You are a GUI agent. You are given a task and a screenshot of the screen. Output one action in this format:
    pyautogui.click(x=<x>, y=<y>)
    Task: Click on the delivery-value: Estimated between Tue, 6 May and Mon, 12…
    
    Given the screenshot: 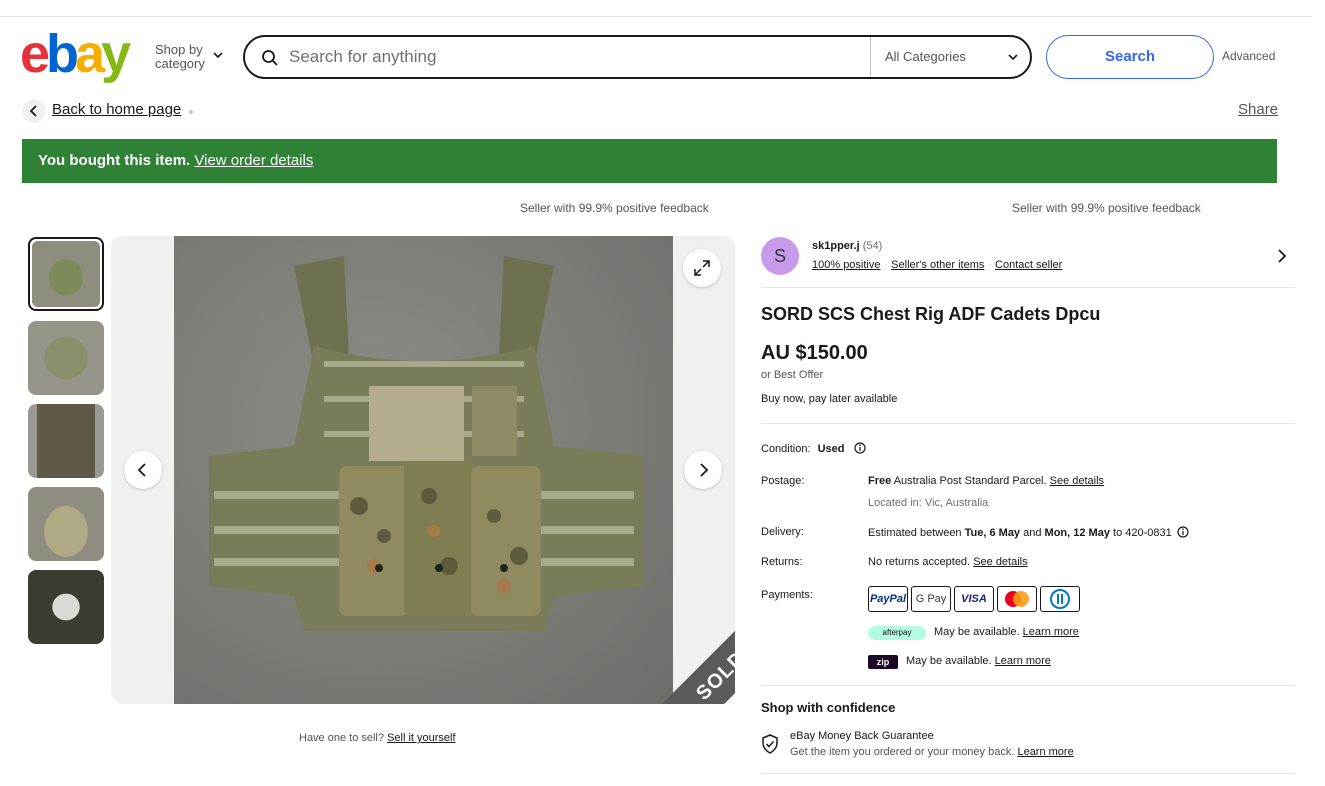 What is the action you would take?
    pyautogui.click(x=1028, y=532)
    